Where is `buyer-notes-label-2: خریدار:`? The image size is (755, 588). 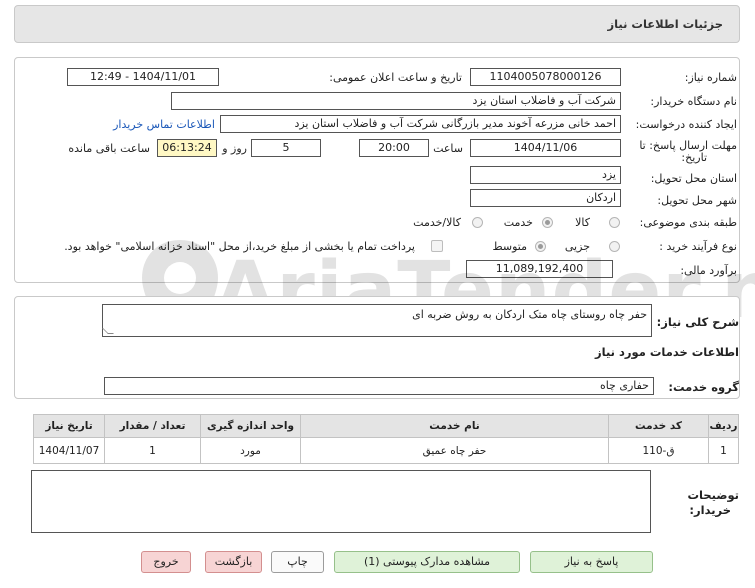
buyer-notes-label-2: خریدار: is located at coordinates (710, 510).